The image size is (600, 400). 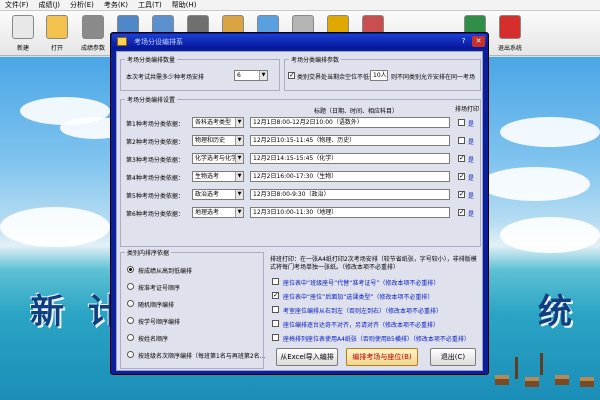 I want to click on option-label: 座椅排列座位表使用A4纸张（否则使用B5横排）（修改本项不必重排）, so click(x=376, y=339).